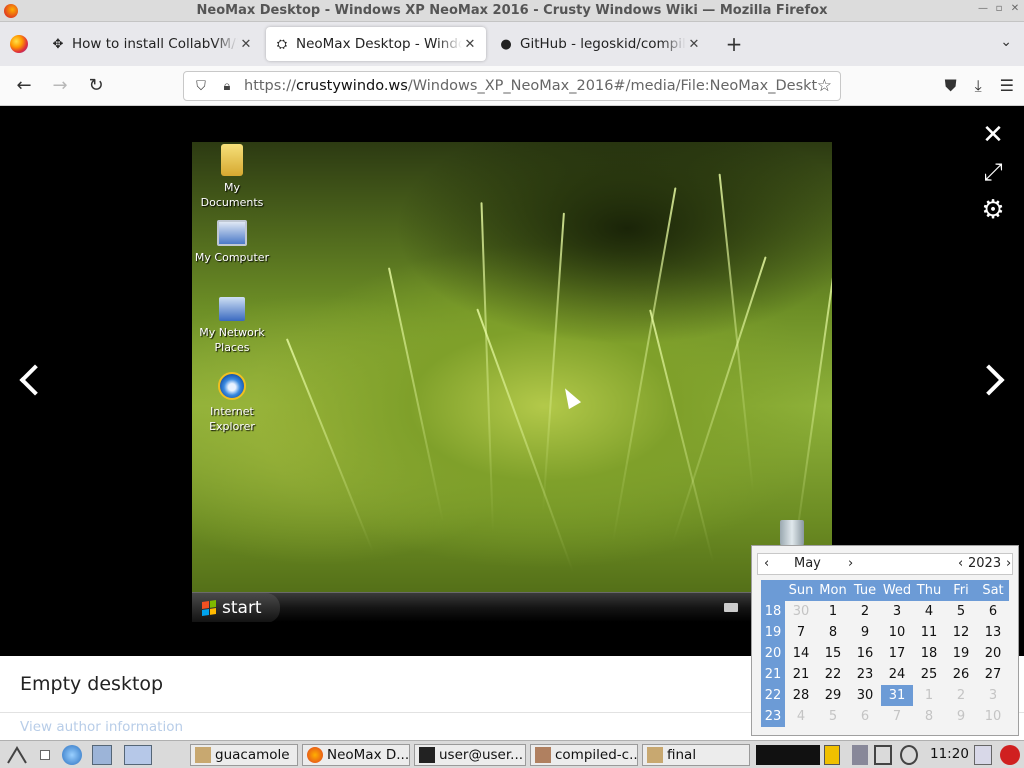 The image size is (1024, 768). Describe the element at coordinates (949, 754) in the screenshot. I see `taskbar-clock: 11:20` at that location.